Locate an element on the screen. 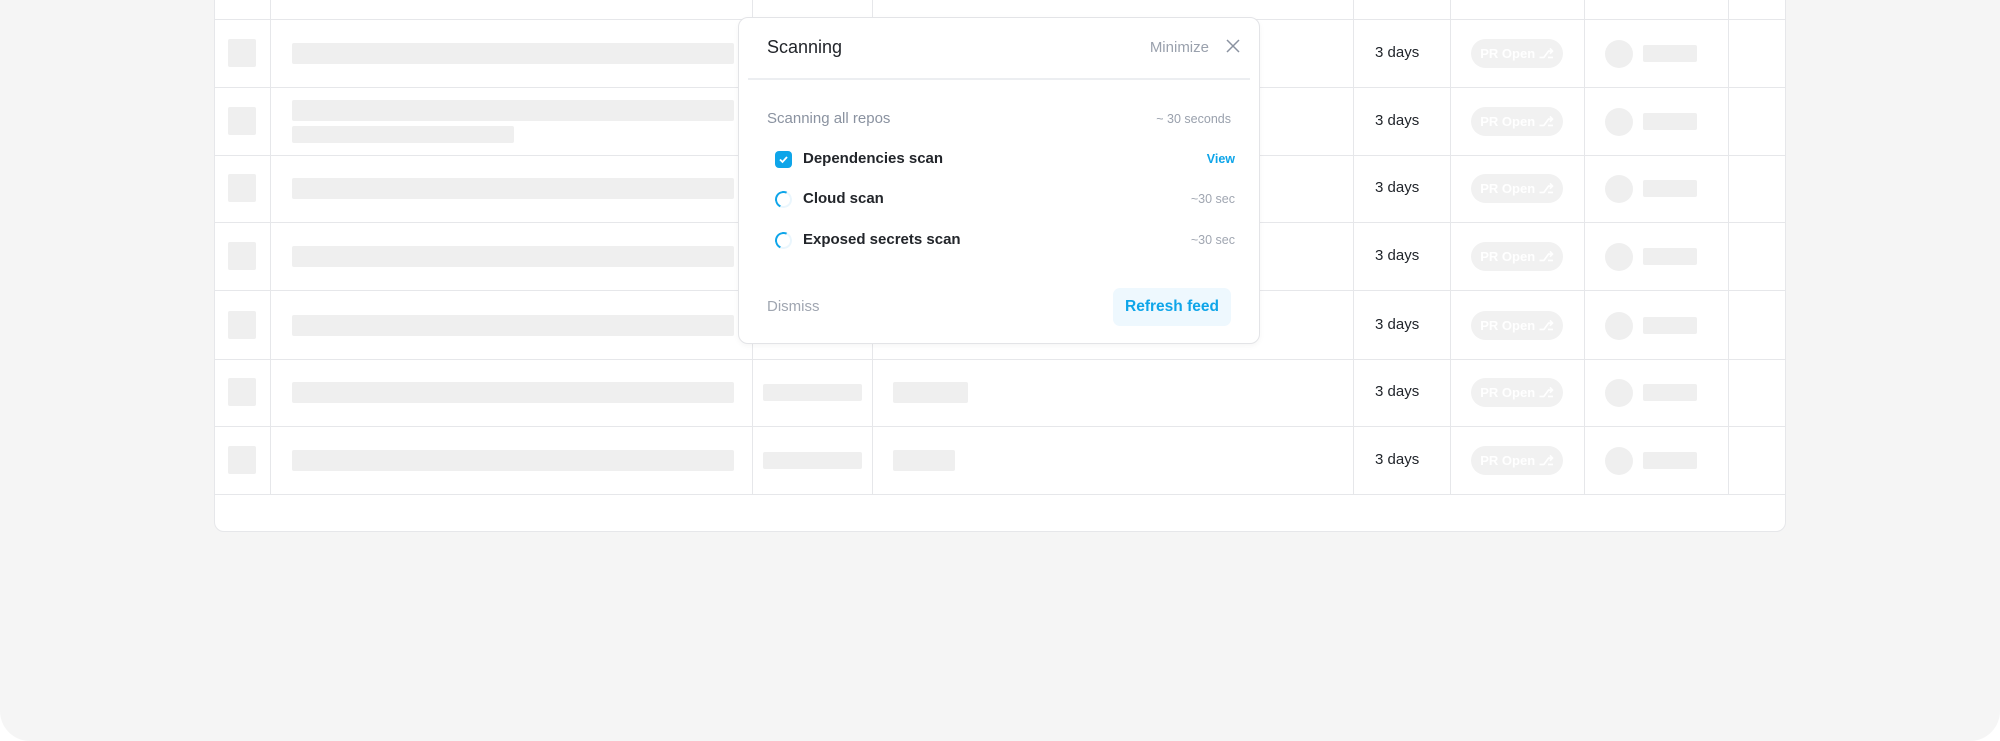  close-icon is located at coordinates (1233, 46).